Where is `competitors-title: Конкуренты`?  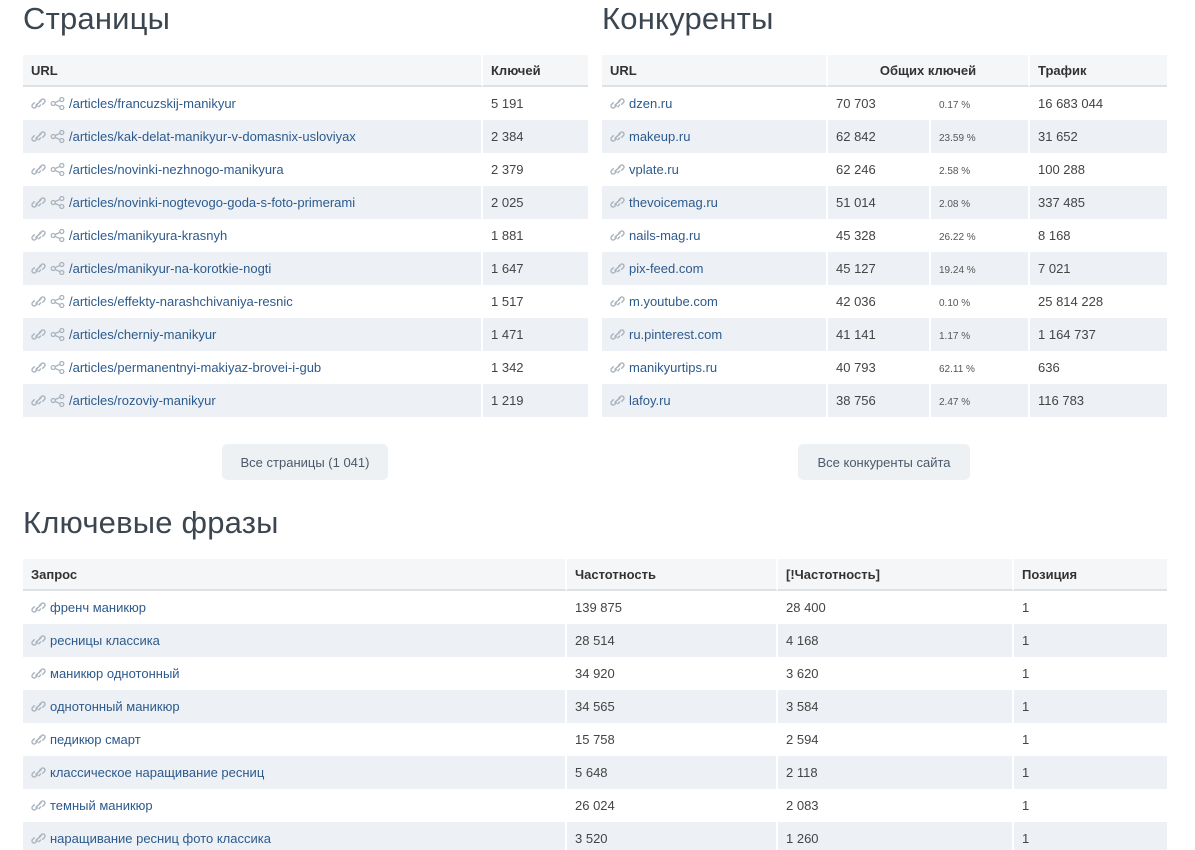 competitors-title: Конкуренты is located at coordinates (688, 18).